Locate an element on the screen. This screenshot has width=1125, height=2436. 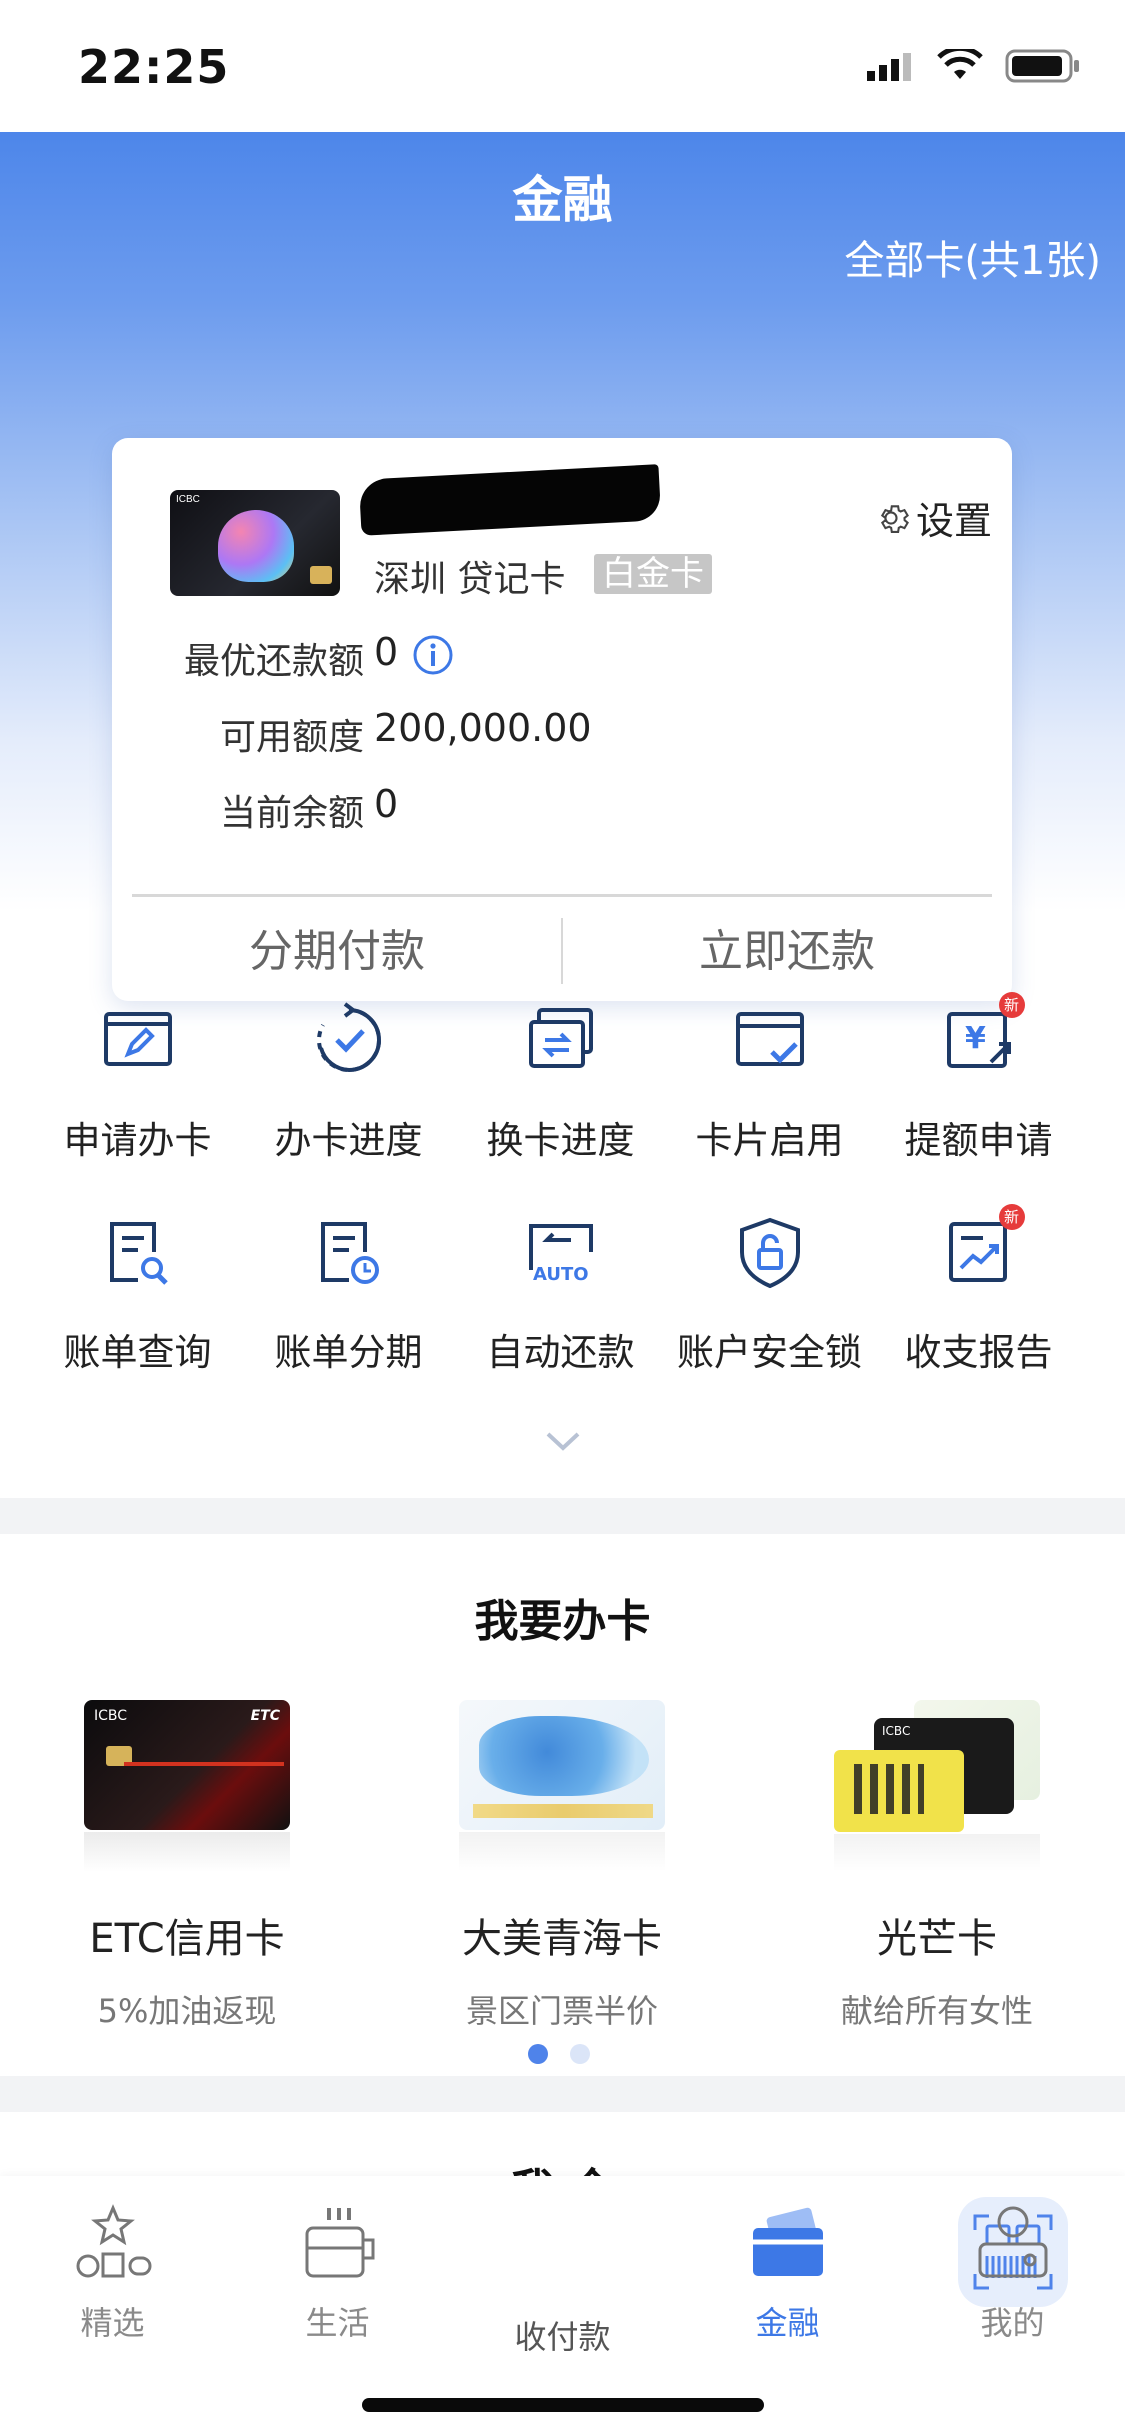
signal-icon is located at coordinates (889, 67).